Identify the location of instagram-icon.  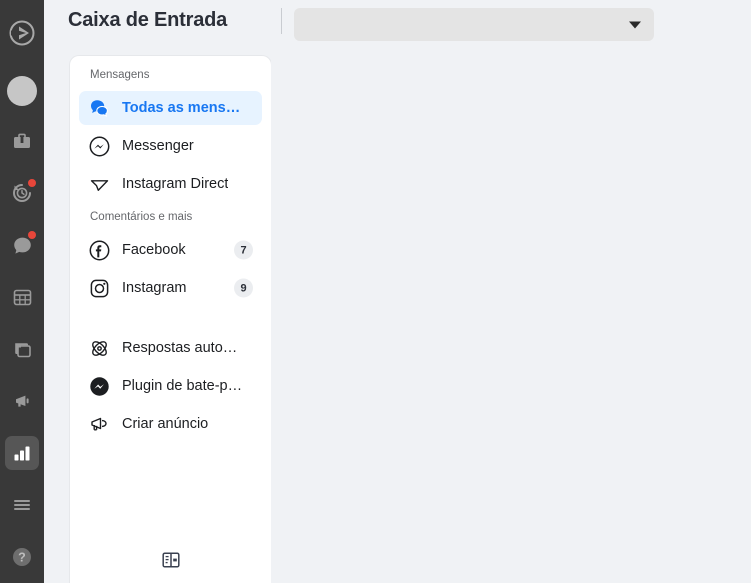
(99, 288).